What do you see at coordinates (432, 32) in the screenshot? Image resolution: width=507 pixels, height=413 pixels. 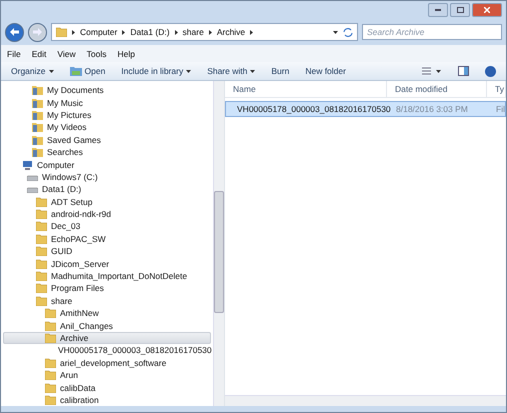 I see `search-field: Search Archive` at bounding box center [432, 32].